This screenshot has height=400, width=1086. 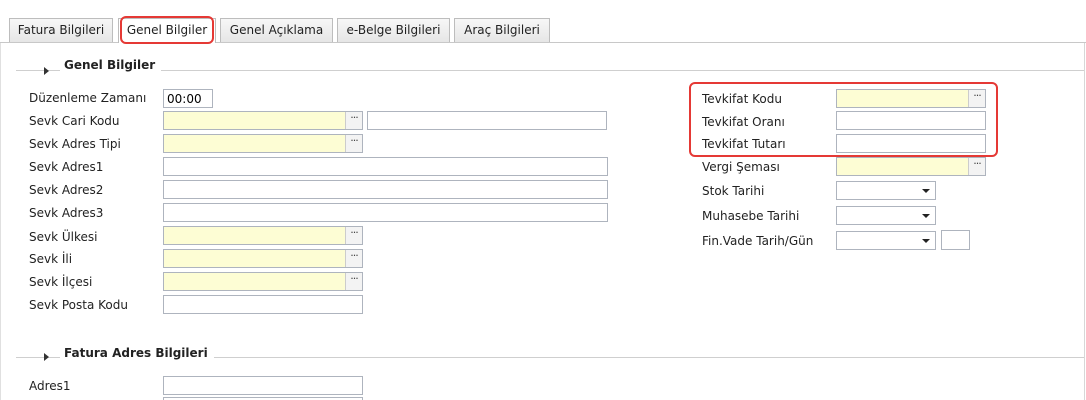 What do you see at coordinates (263, 385) in the screenshot?
I see `adres1-input` at bounding box center [263, 385].